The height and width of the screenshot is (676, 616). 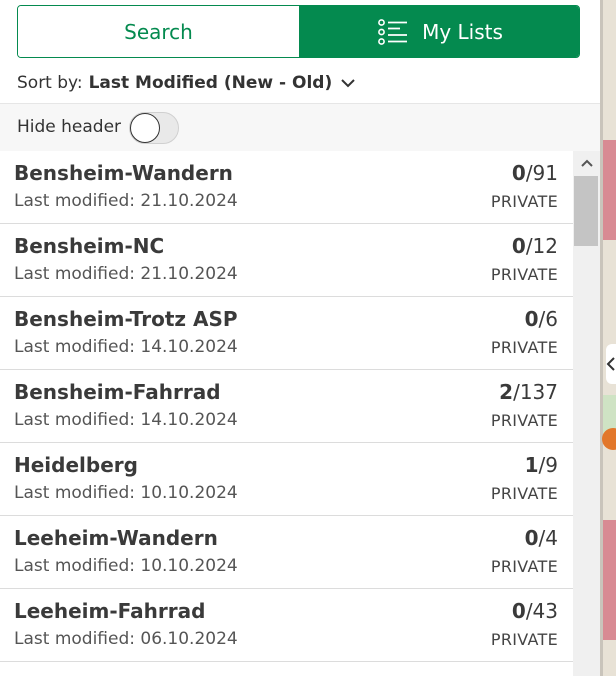 I want to click on list-name: Bensheim-Wandern, so click(x=123, y=173).